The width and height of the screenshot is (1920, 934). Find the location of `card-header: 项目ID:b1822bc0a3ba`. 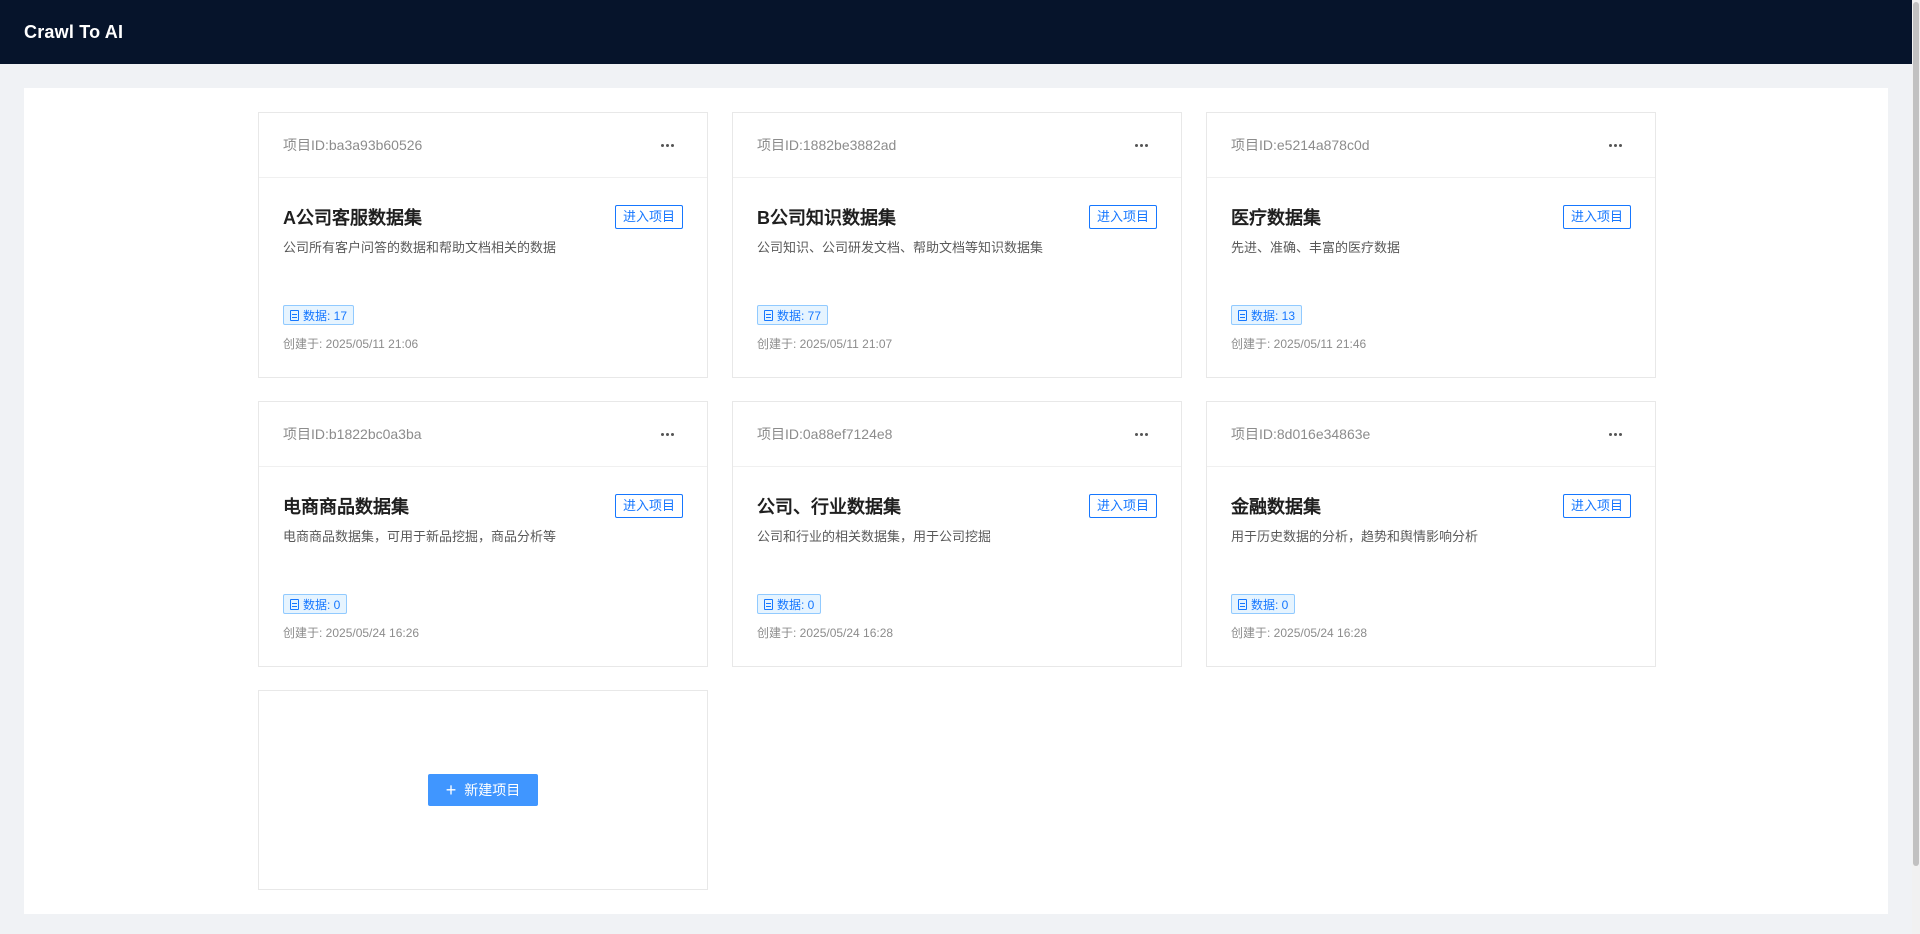

card-header: 项目ID:b1822bc0a3ba is located at coordinates (483, 434).